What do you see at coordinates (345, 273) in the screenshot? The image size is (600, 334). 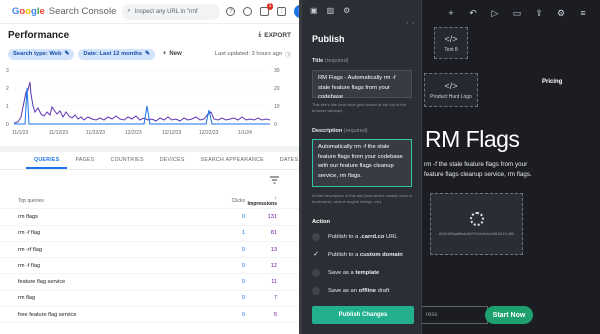 I see `option-template: Save as a template` at bounding box center [345, 273].